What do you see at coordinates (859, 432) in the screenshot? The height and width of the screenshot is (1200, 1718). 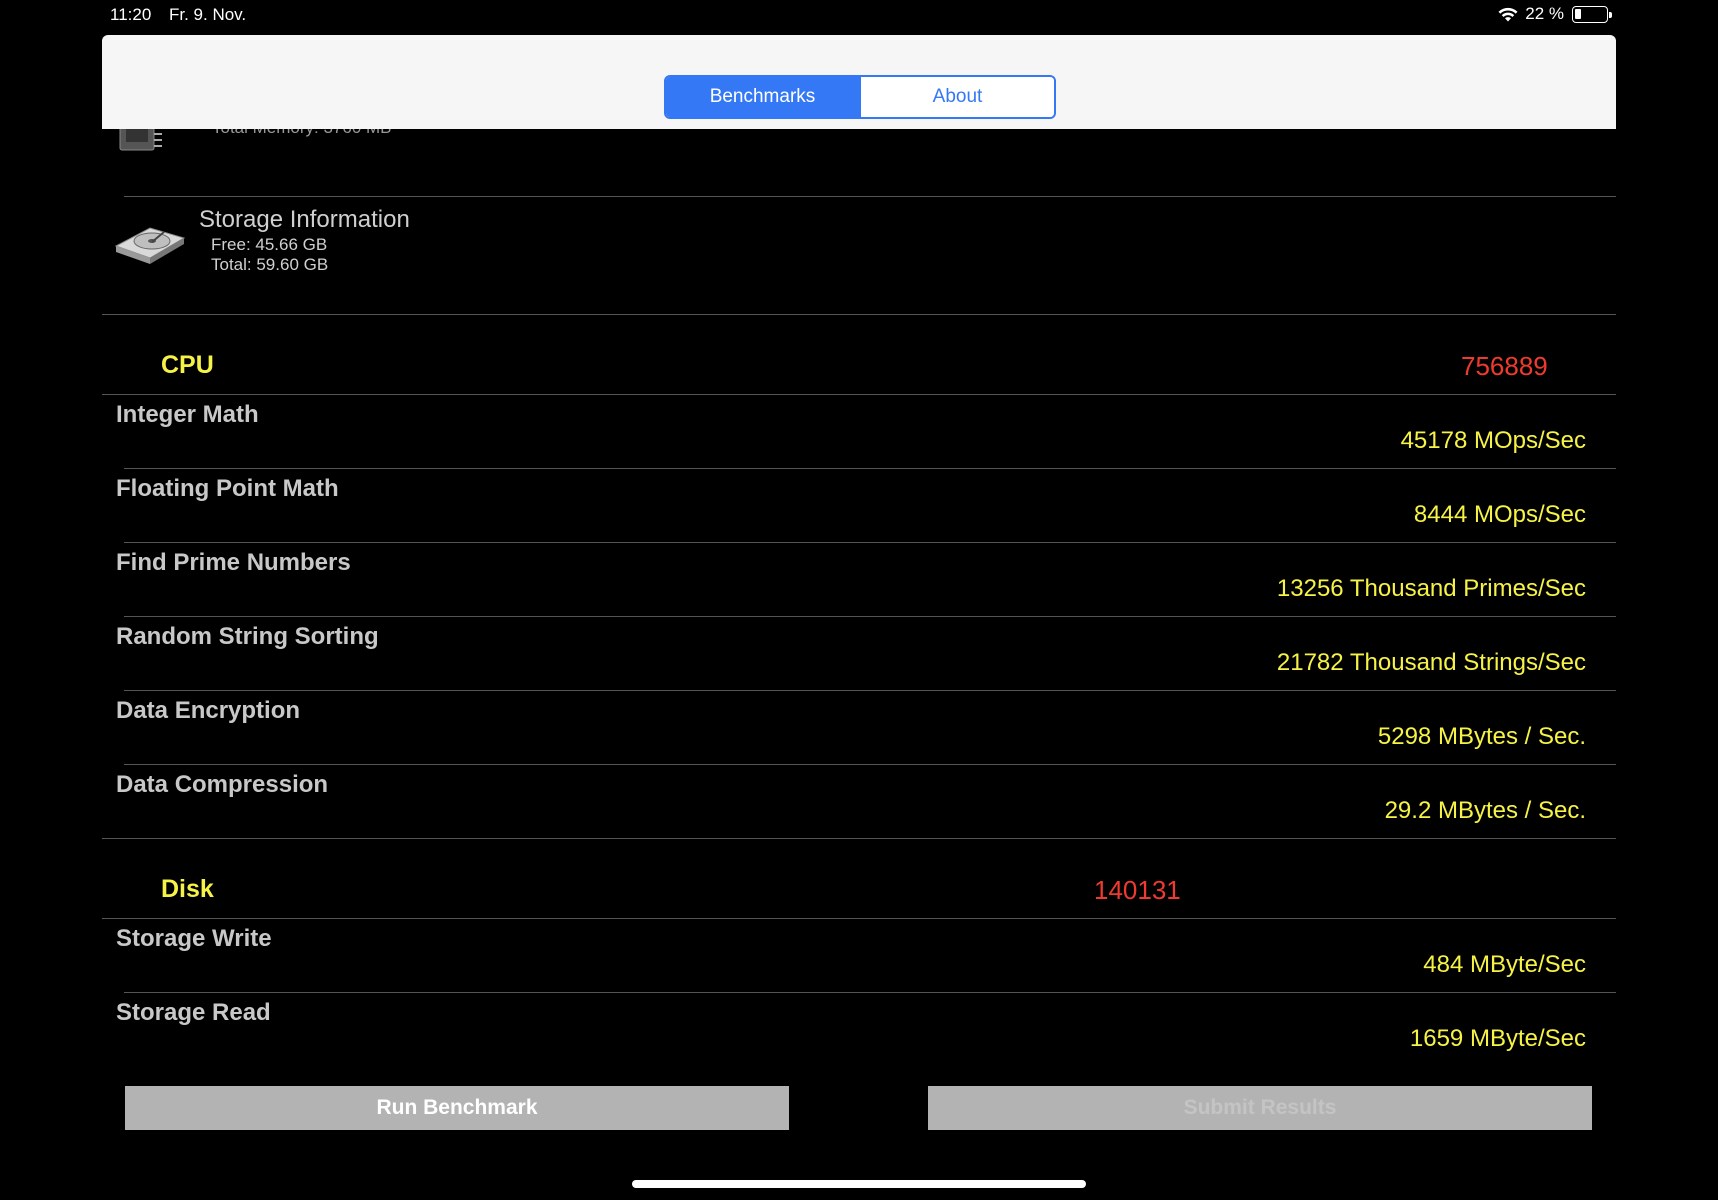 I see `cpu-test-row: Integer Math 45178 MOps/Sec` at bounding box center [859, 432].